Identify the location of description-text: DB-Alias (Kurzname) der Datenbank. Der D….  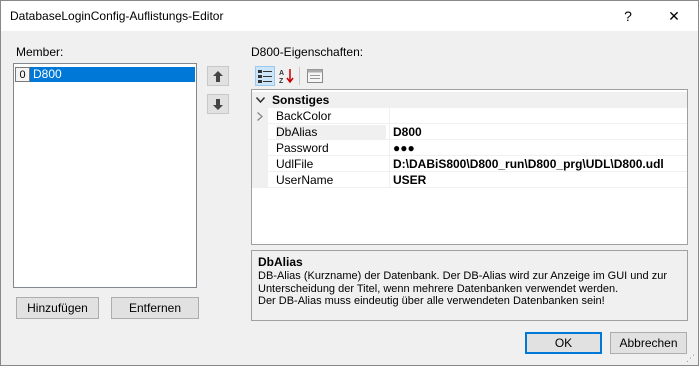
(470, 289).